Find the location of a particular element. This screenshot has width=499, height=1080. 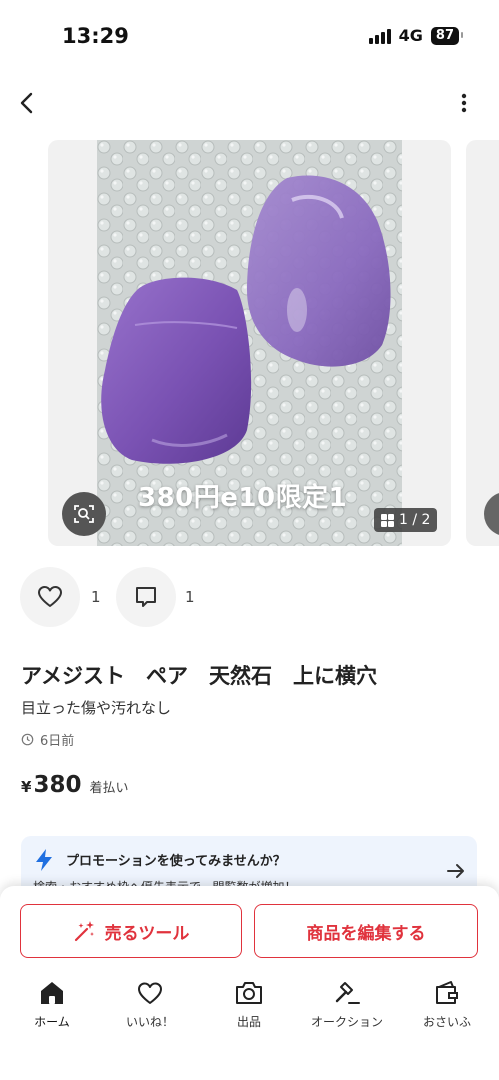

network-type: 4G is located at coordinates (410, 35).